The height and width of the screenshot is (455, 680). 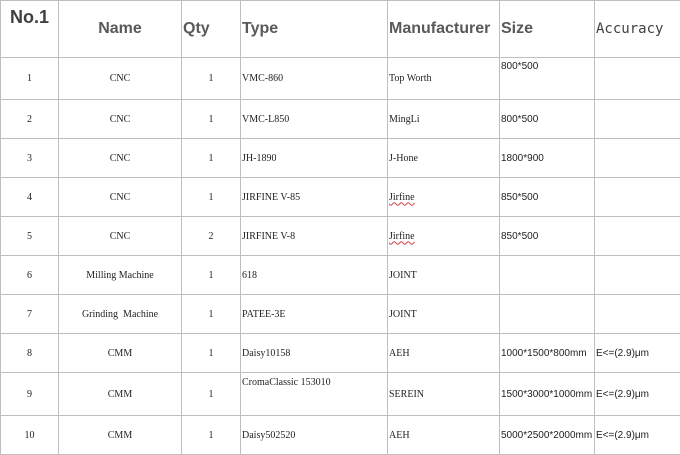 I want to click on cell-no: 7, so click(x=30, y=314).